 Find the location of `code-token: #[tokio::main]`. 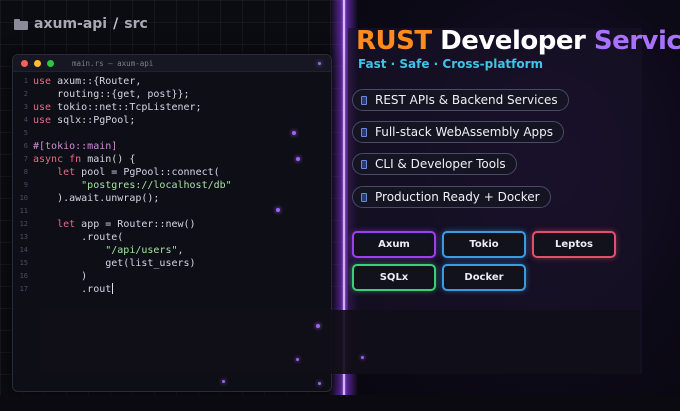

code-token: #[tokio::main] is located at coordinates (75, 146).